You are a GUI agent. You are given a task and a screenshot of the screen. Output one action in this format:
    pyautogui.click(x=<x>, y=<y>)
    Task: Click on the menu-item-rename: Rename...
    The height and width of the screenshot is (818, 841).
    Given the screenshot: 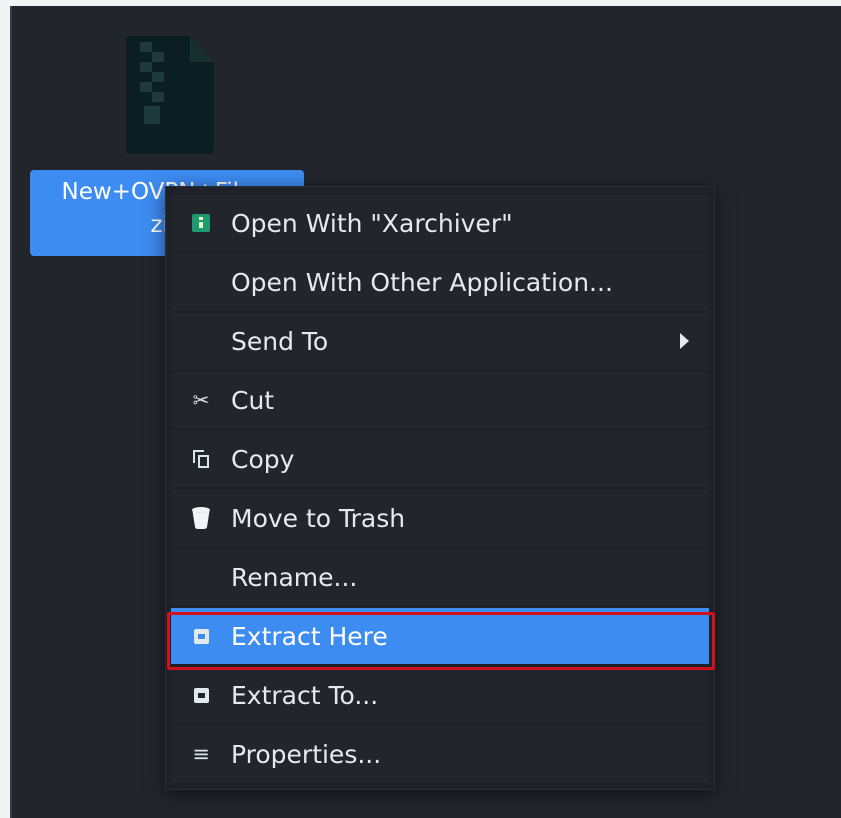 What is the action you would take?
    pyautogui.click(x=440, y=577)
    